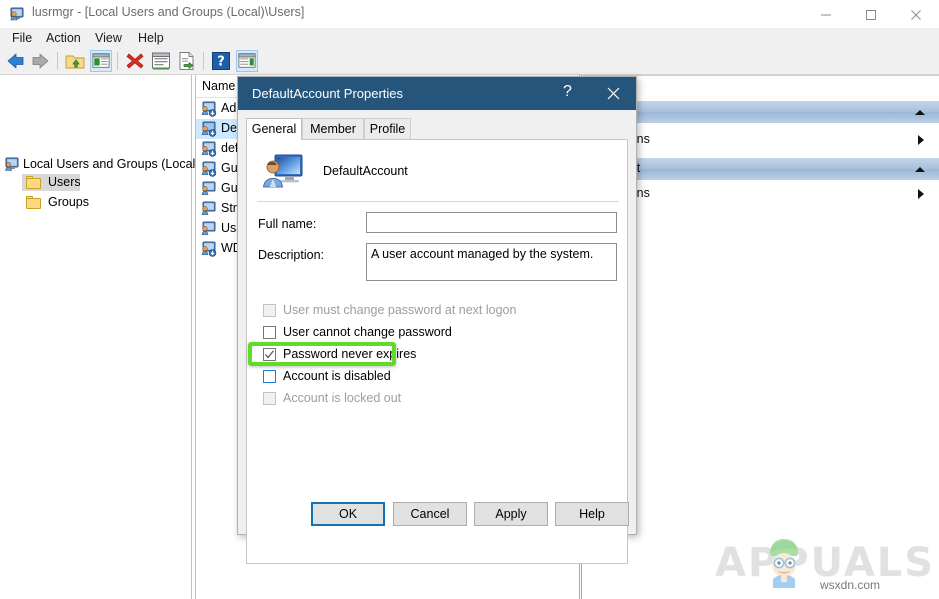 This screenshot has width=939, height=599. Describe the element at coordinates (274, 129) in the screenshot. I see `tab-general: General` at that location.